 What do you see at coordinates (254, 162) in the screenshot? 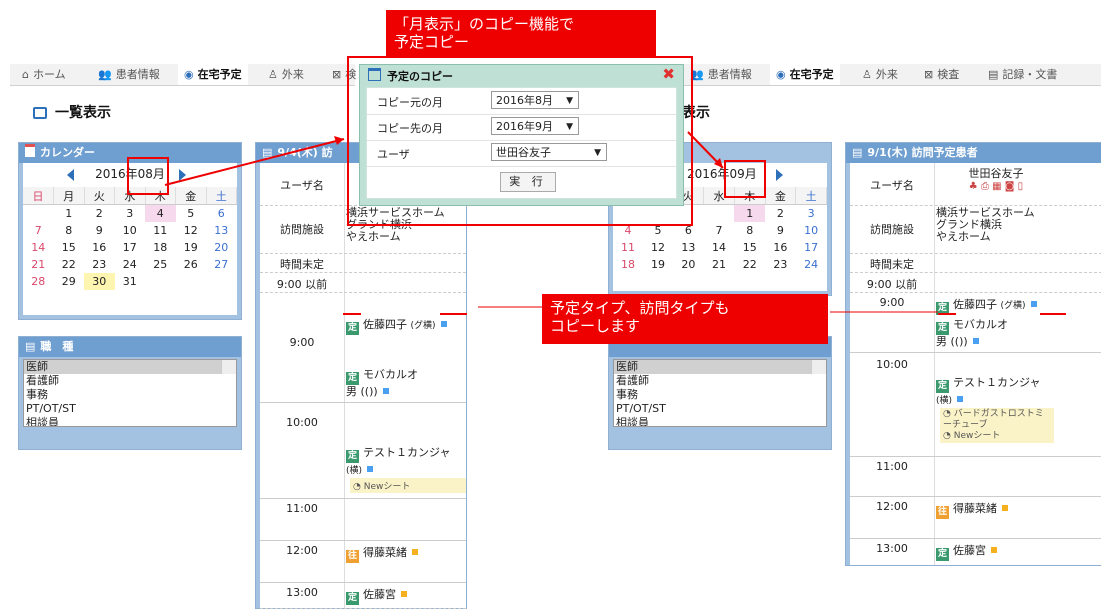
I see `arrow-left-line` at bounding box center [254, 162].